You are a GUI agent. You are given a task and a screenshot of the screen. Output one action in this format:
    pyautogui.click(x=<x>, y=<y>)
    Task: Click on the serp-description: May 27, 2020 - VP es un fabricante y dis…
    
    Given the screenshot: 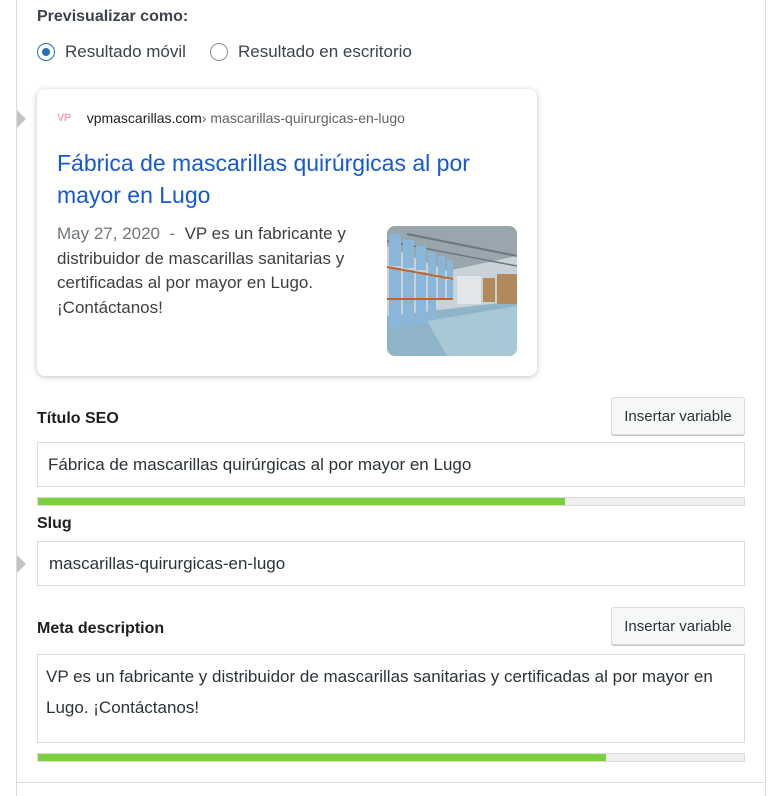 What is the action you would take?
    pyautogui.click(x=214, y=271)
    